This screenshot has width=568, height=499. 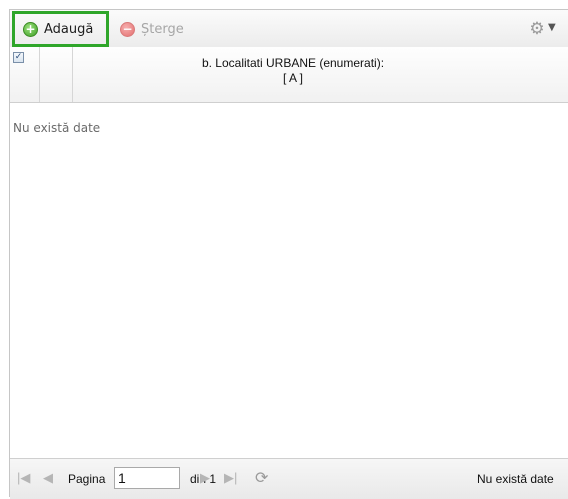 What do you see at coordinates (18, 57) in the screenshot?
I see `select-all-checkbox: ✓` at bounding box center [18, 57].